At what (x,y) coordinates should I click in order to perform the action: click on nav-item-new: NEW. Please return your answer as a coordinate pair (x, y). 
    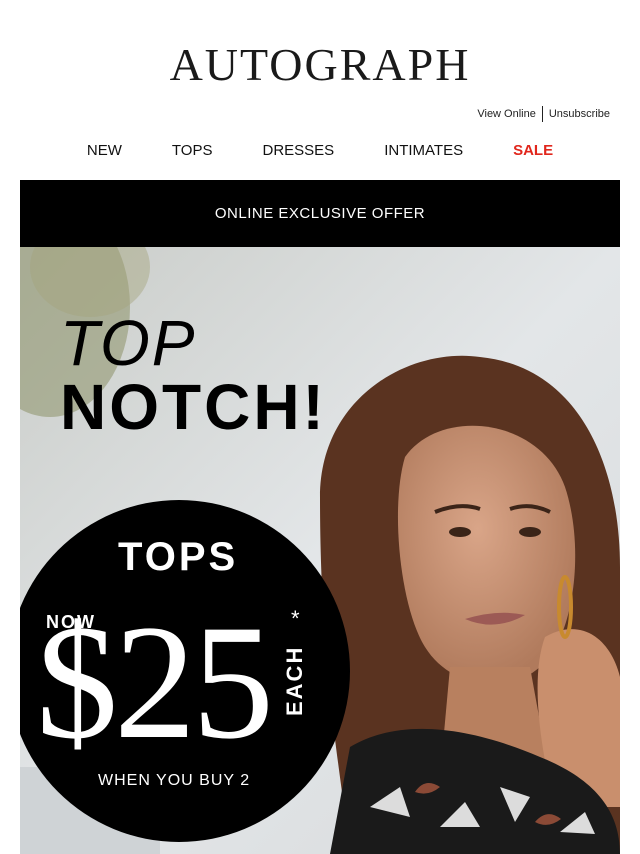
    Looking at the image, I should click on (104, 150).